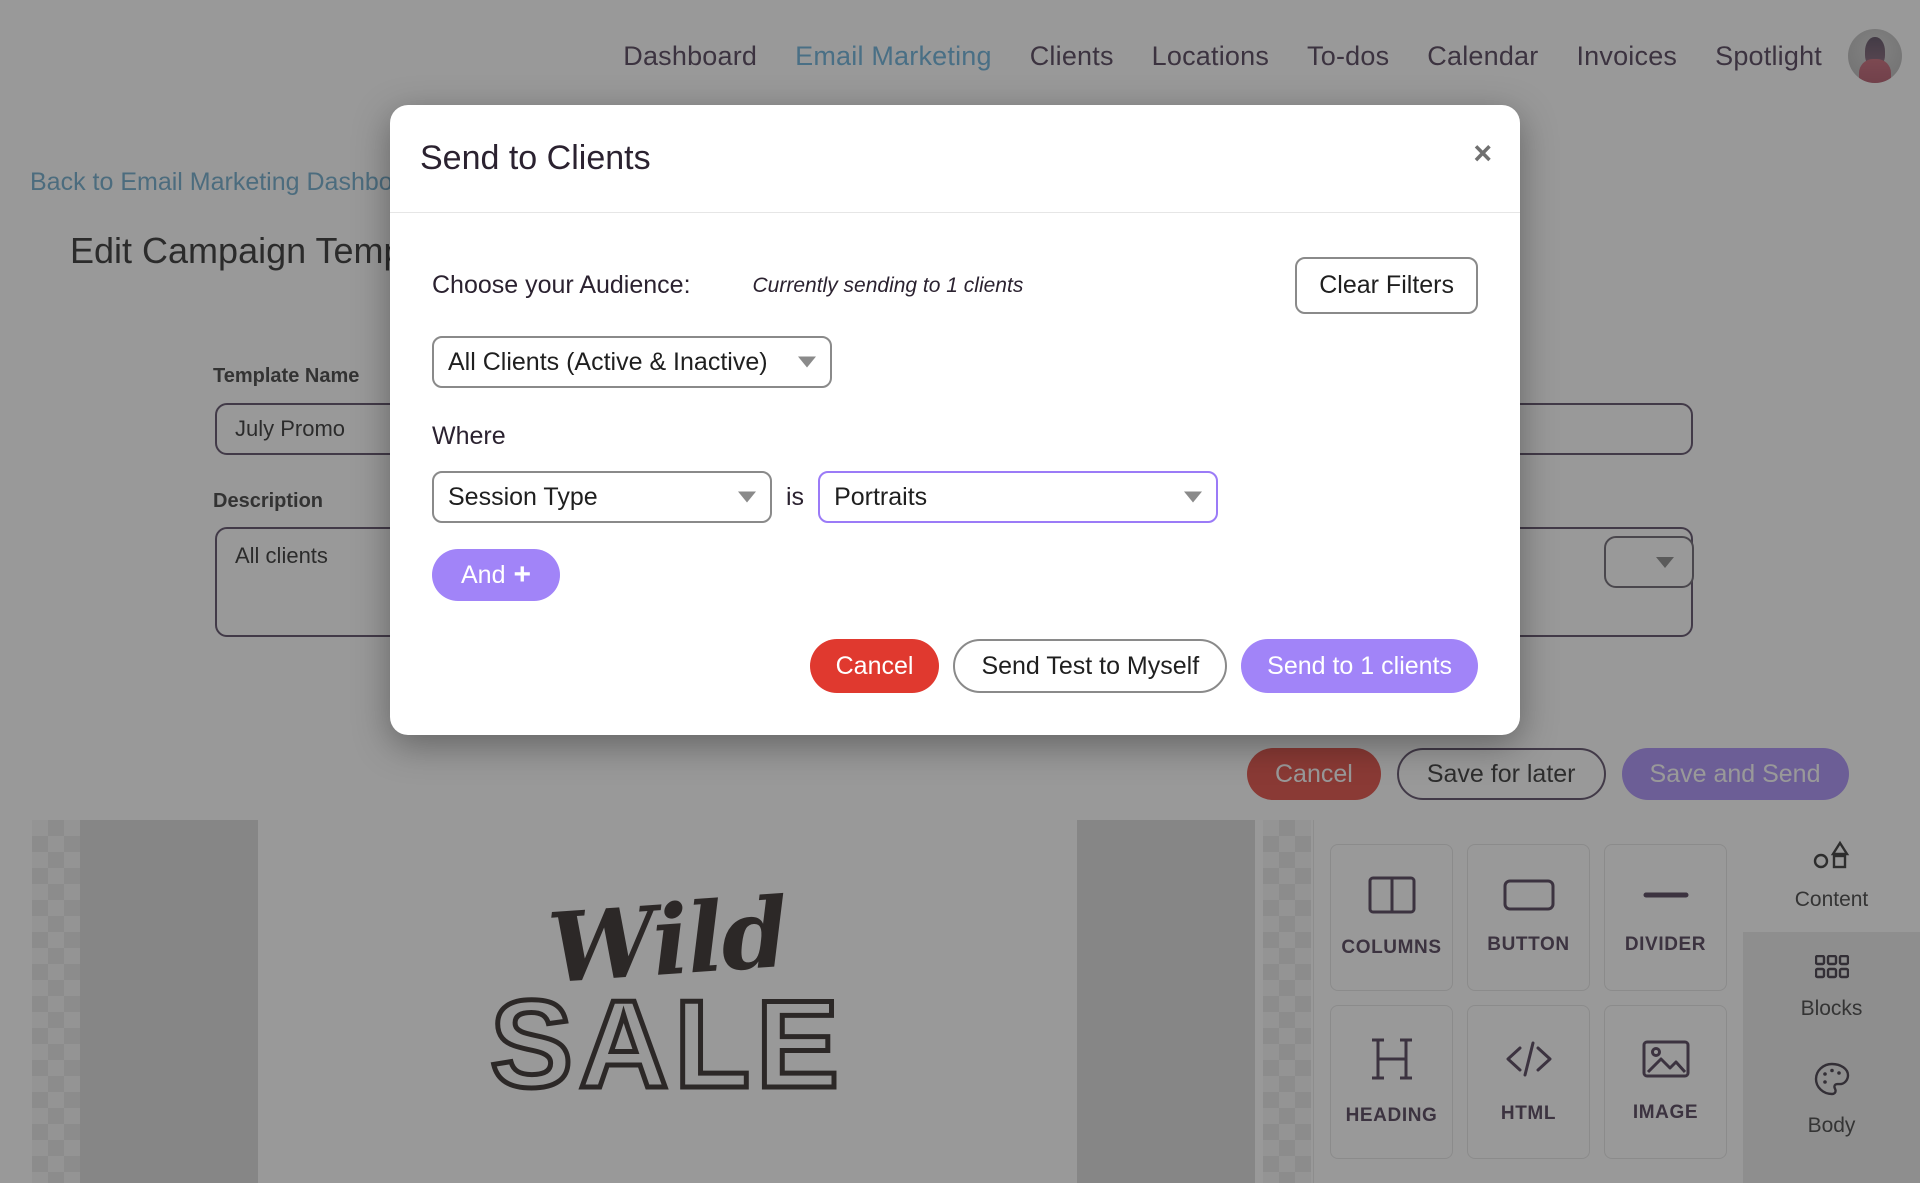 This screenshot has width=1920, height=1183. What do you see at coordinates (1359, 666) in the screenshot?
I see `send-to-clients-button: Send to 1 clients` at bounding box center [1359, 666].